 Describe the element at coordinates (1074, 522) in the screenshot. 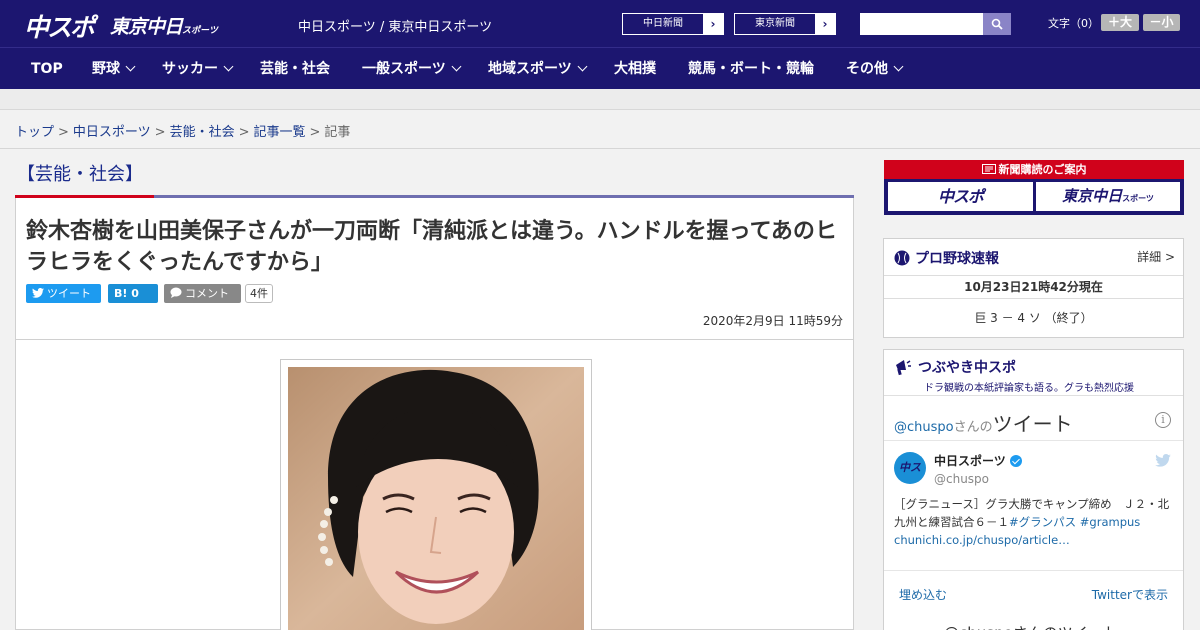

I see `tweet-hashtags: #グランパス #grampus` at that location.